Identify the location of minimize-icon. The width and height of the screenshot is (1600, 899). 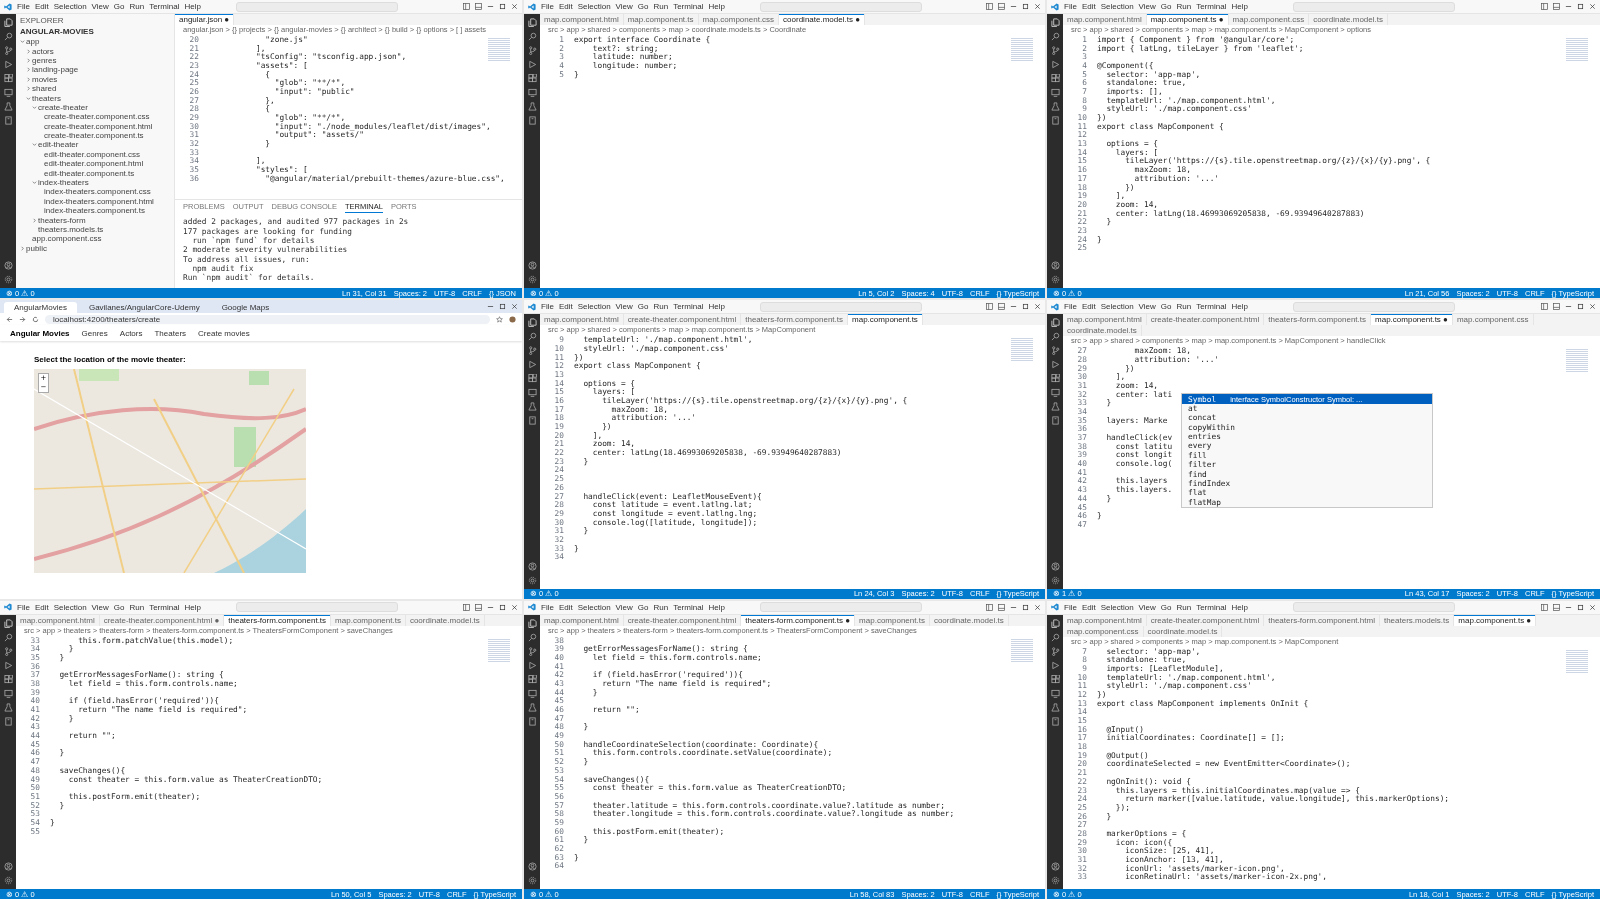
(1013, 6).